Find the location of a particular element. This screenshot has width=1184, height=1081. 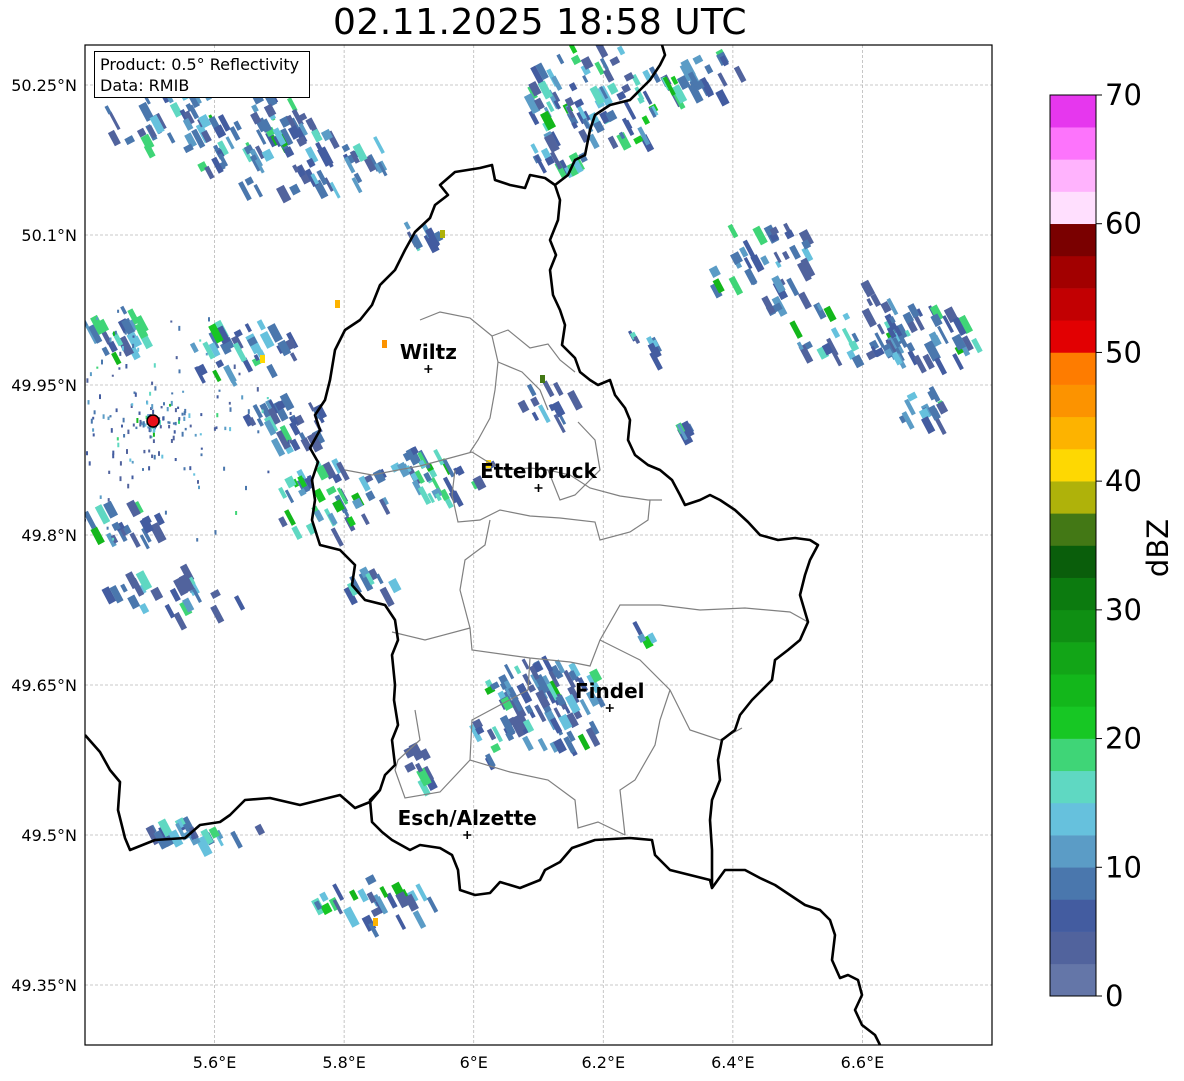

colorbar-tick-label: 20 is located at coordinates (1123, 739).